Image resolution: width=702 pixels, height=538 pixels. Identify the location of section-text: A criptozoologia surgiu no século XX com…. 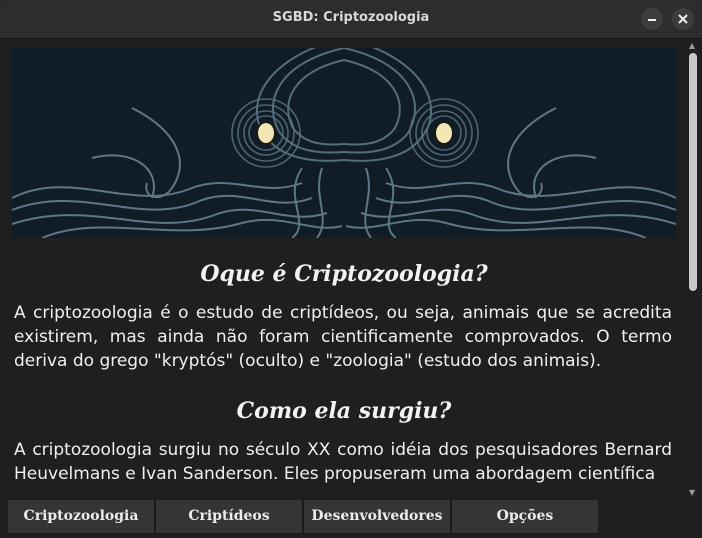
(343, 462).